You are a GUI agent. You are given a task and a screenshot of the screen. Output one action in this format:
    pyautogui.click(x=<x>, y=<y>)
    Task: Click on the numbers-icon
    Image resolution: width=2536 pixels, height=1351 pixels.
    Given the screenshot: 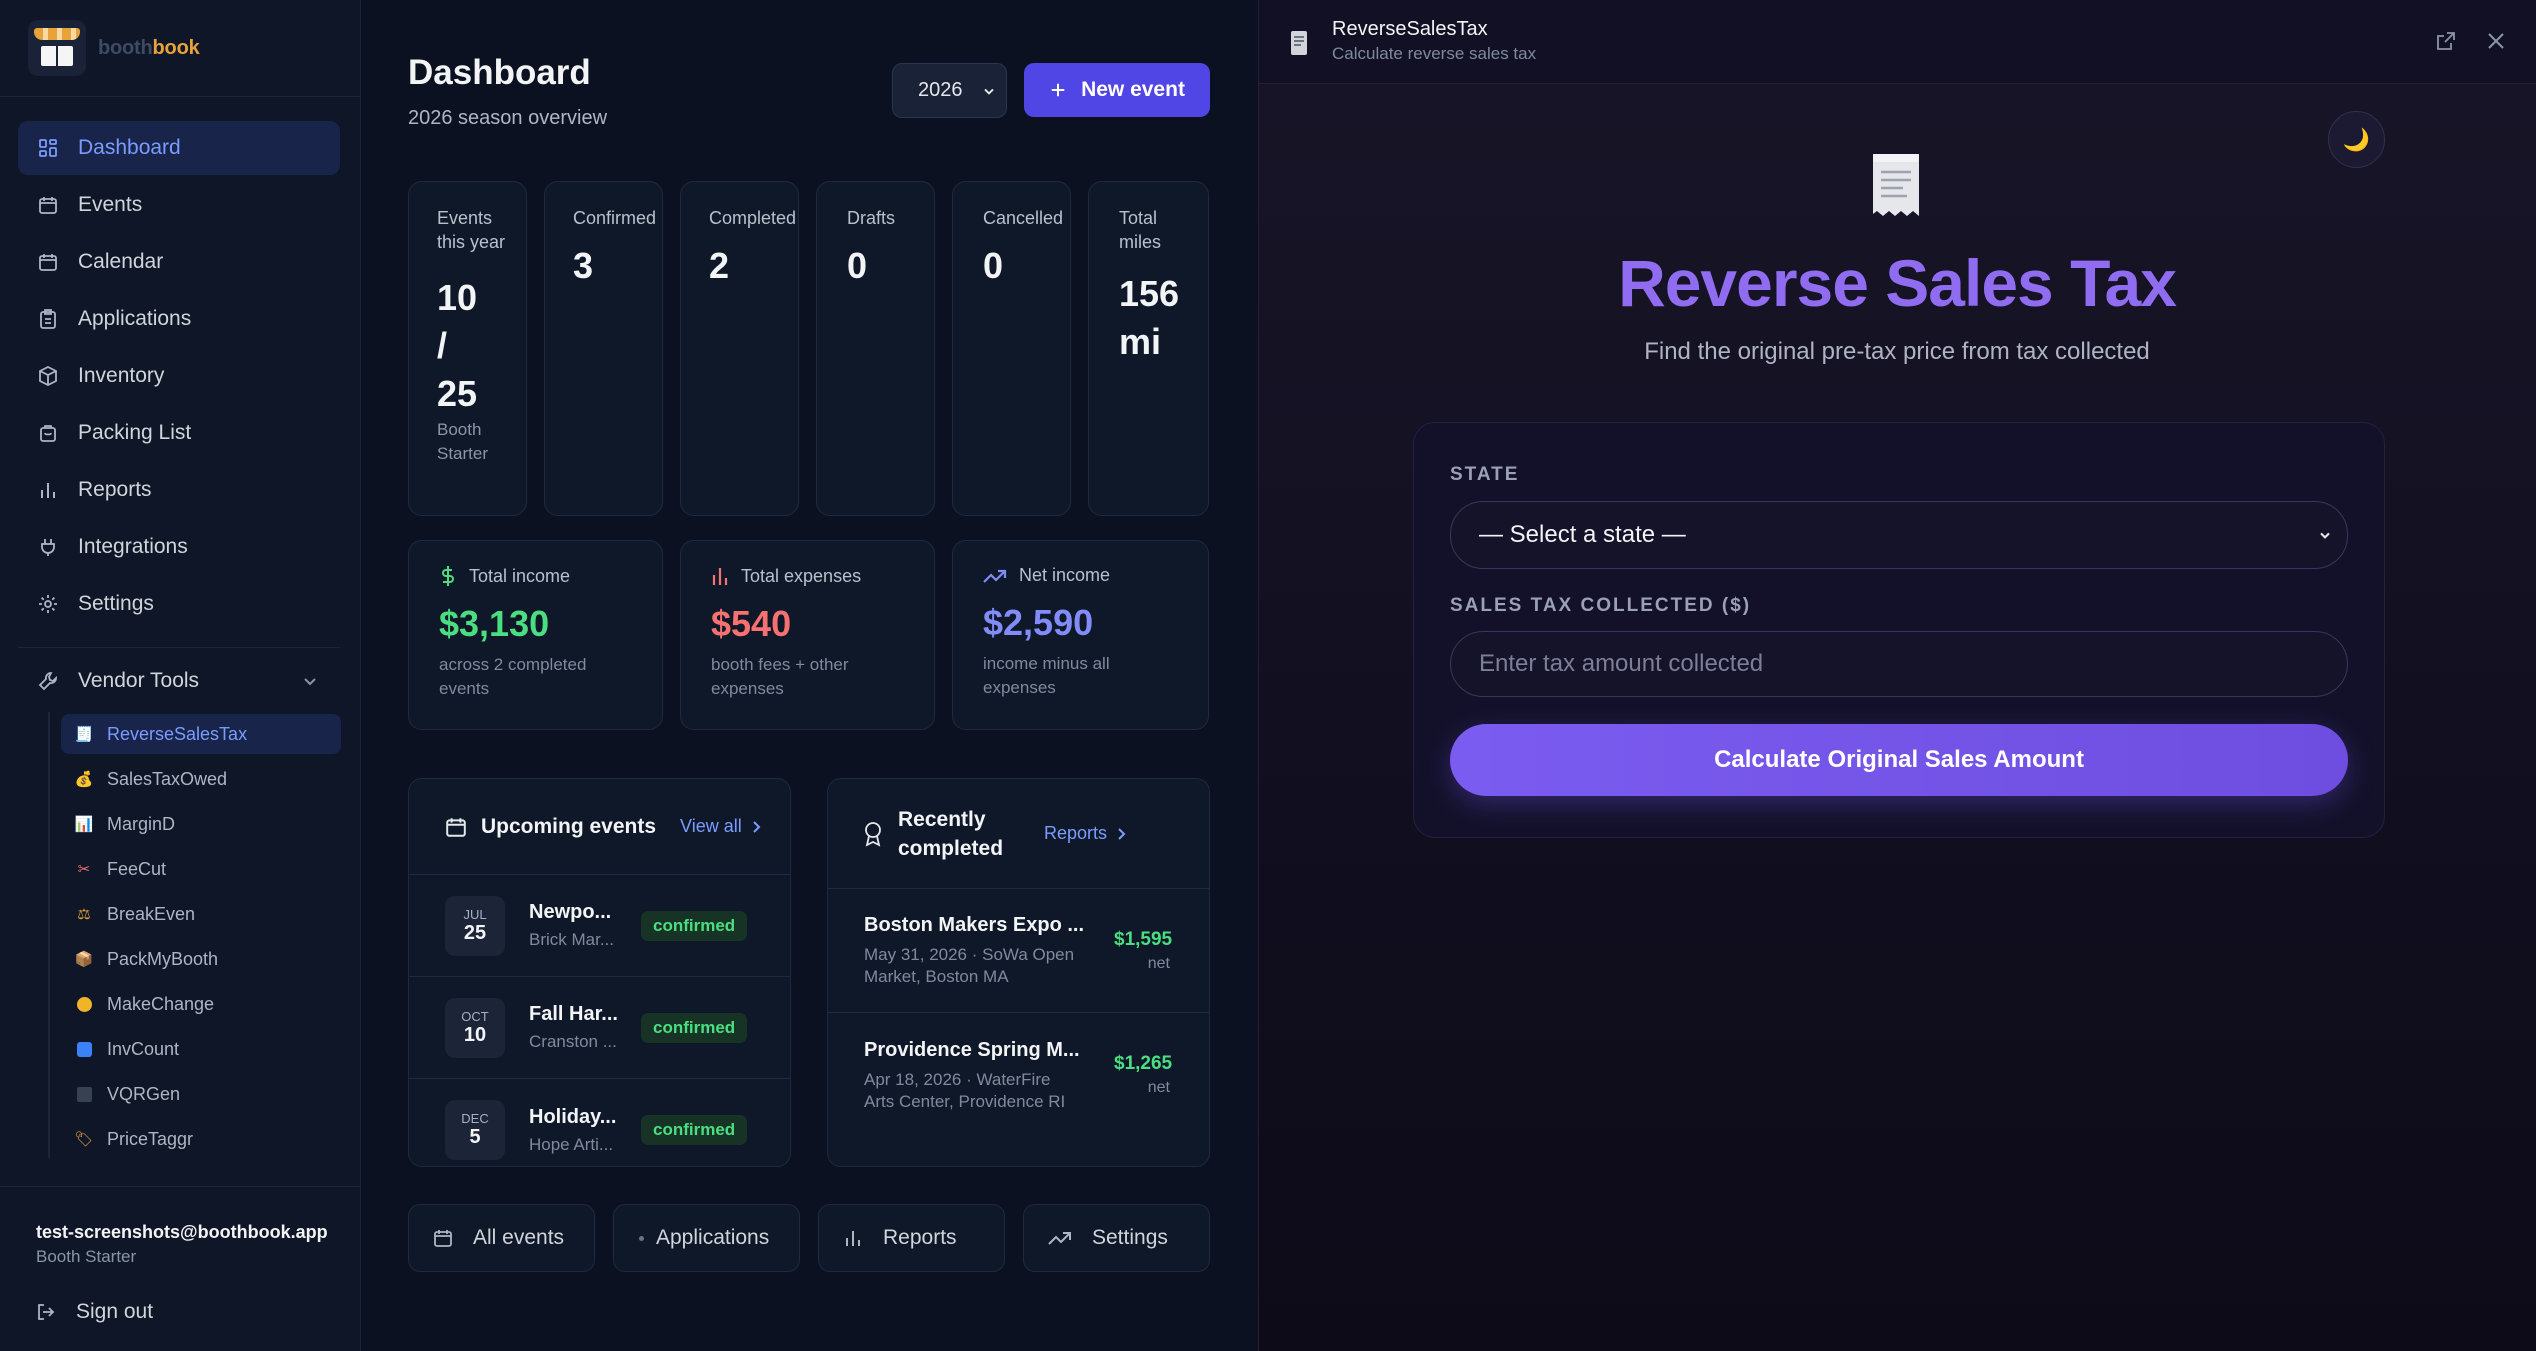 What is the action you would take?
    pyautogui.click(x=84, y=1049)
    